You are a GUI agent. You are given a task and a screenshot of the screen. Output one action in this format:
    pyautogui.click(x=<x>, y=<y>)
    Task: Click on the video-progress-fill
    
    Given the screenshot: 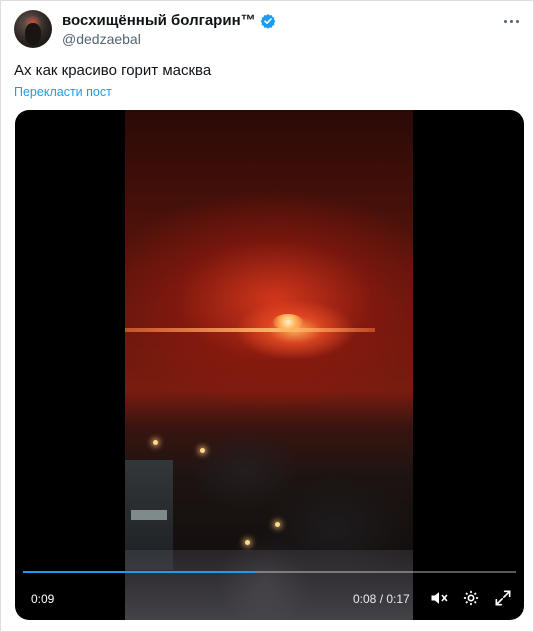 What is the action you would take?
    pyautogui.click(x=139, y=572)
    